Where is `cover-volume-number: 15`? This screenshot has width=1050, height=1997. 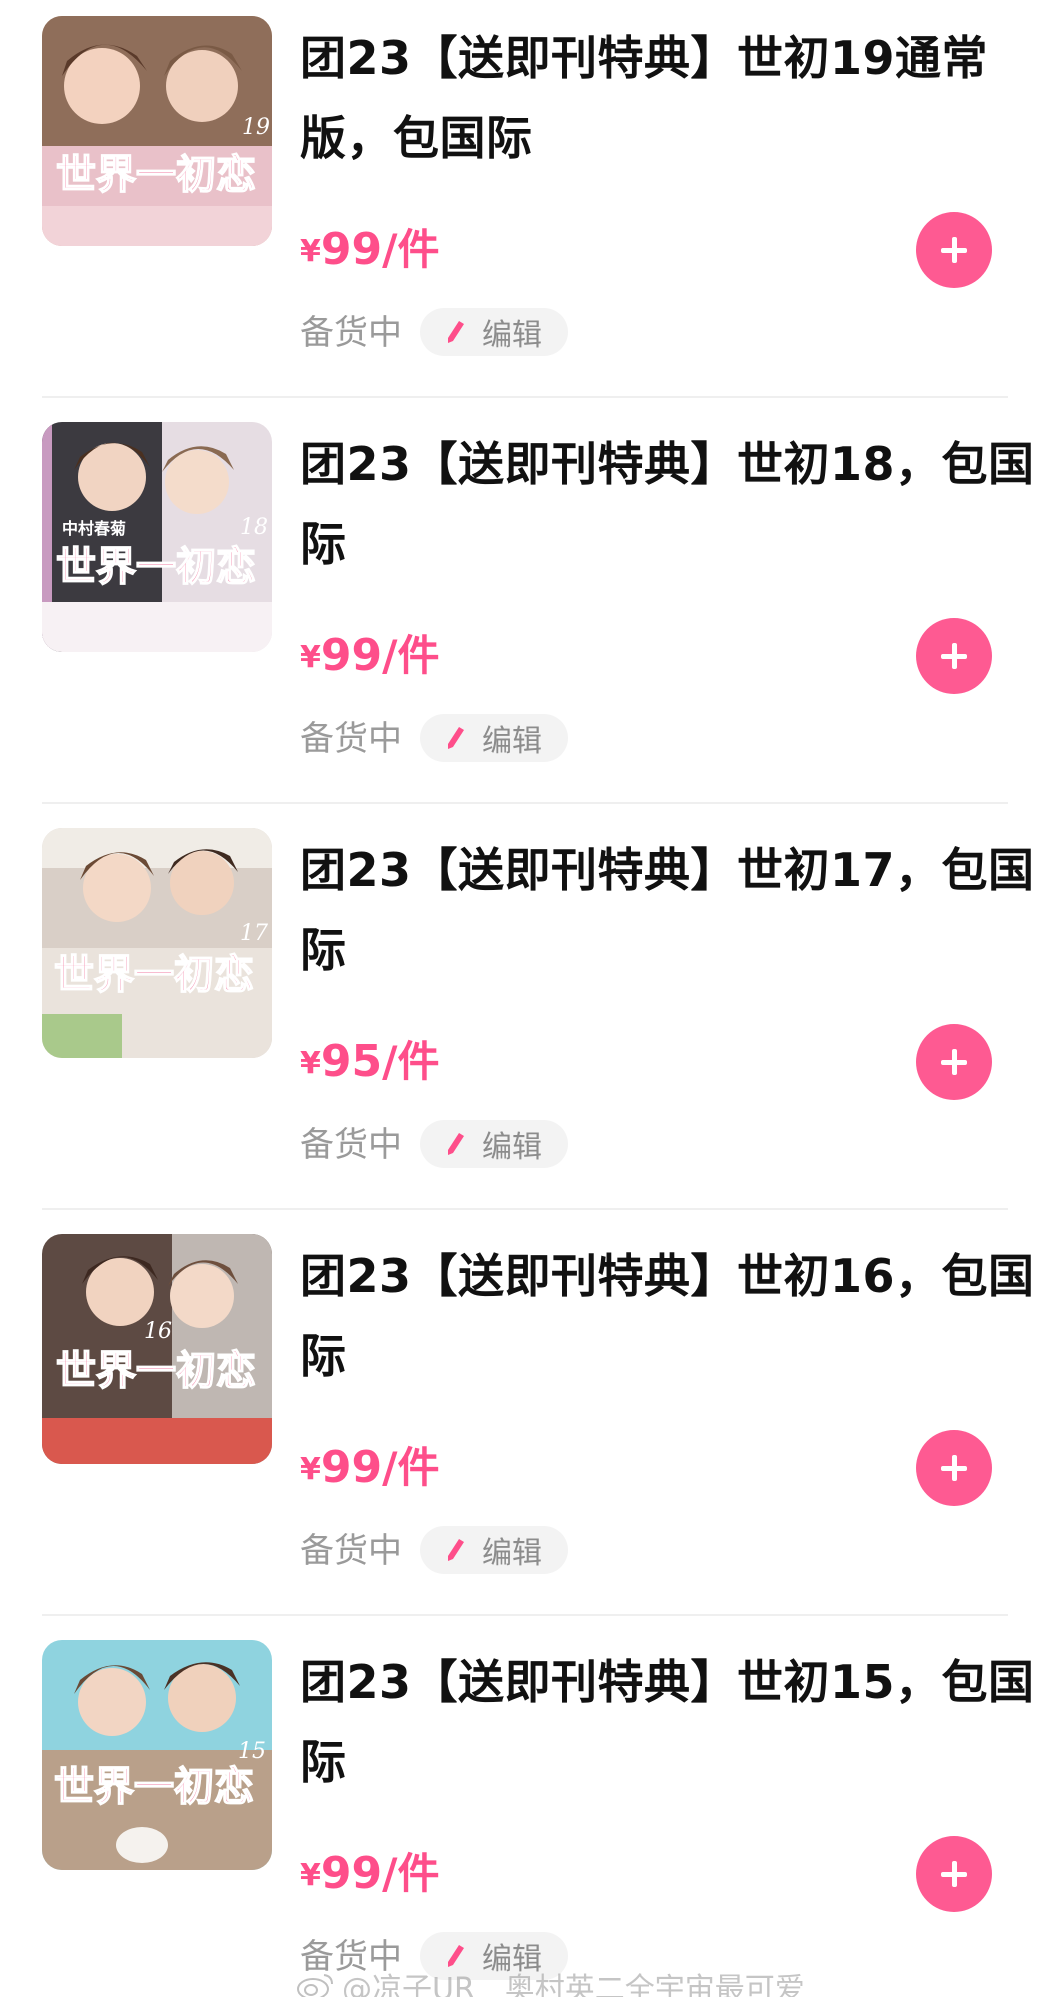 cover-volume-number: 15 is located at coordinates (252, 1751).